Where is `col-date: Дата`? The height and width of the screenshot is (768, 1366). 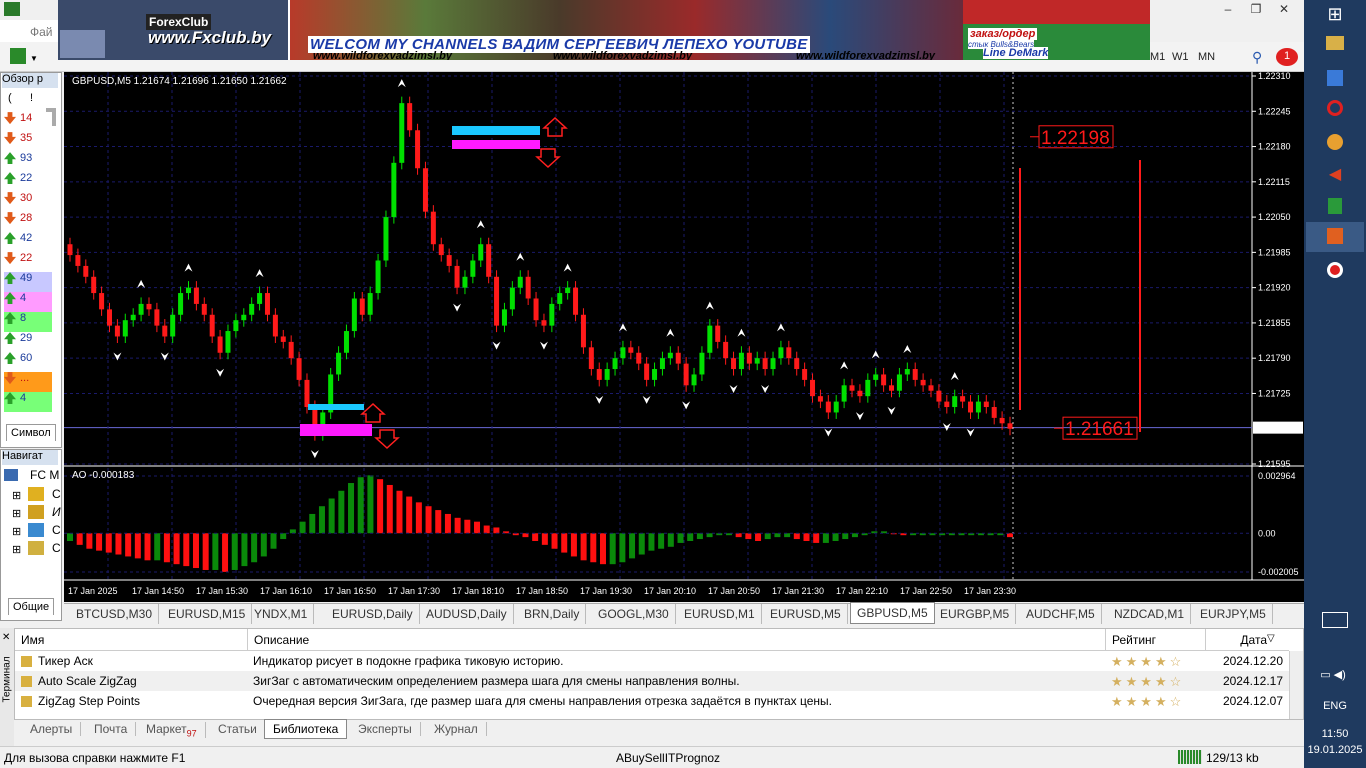 col-date: Дата is located at coordinates (1247, 640).